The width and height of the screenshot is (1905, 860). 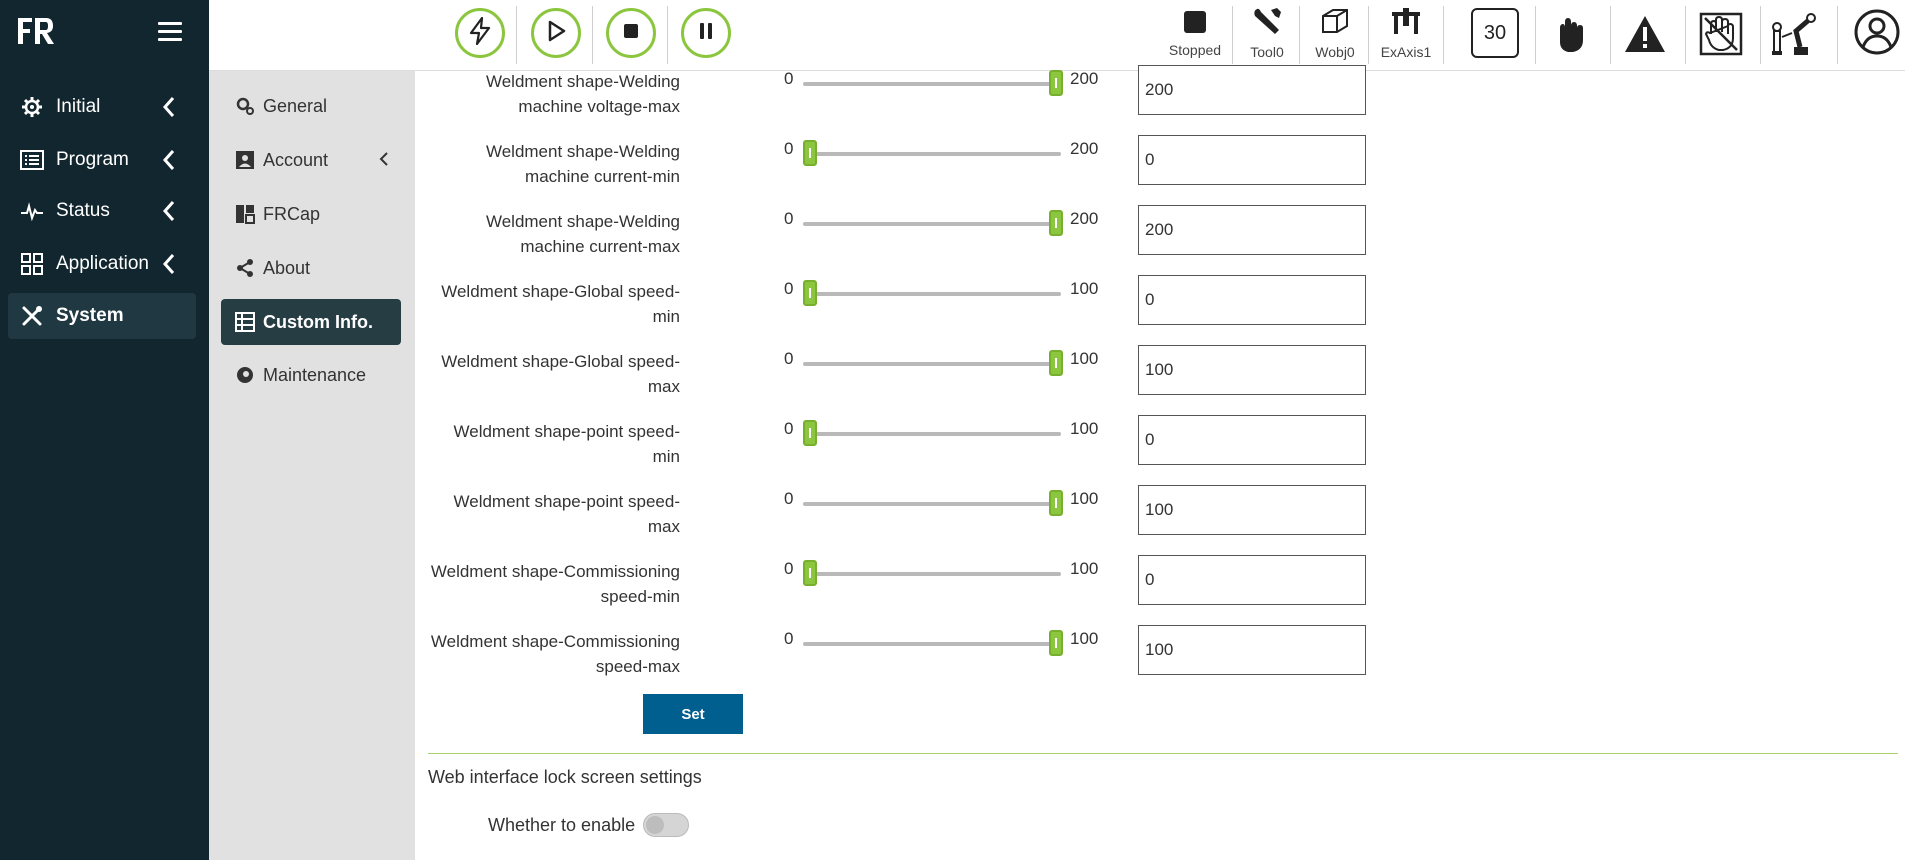 What do you see at coordinates (102, 211) in the screenshot?
I see `sidebar-item-status: Status` at bounding box center [102, 211].